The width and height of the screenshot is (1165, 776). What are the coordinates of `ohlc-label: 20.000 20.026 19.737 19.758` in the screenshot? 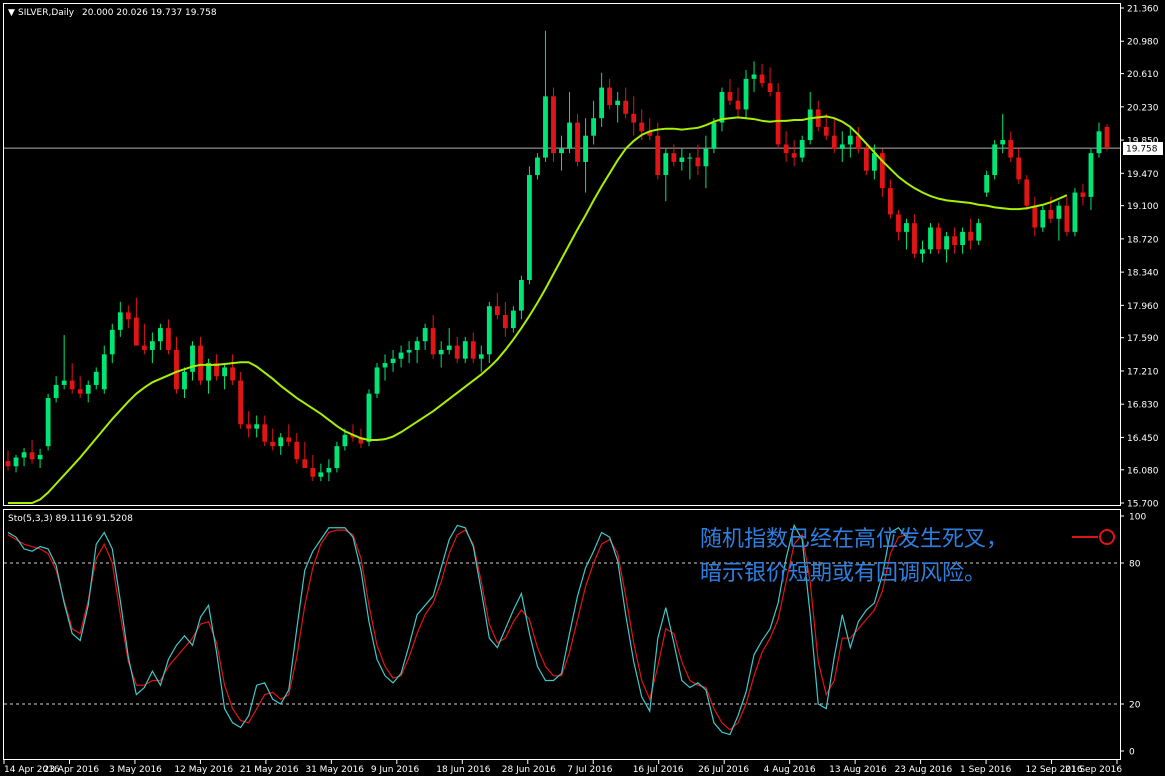 It's located at (149, 13).